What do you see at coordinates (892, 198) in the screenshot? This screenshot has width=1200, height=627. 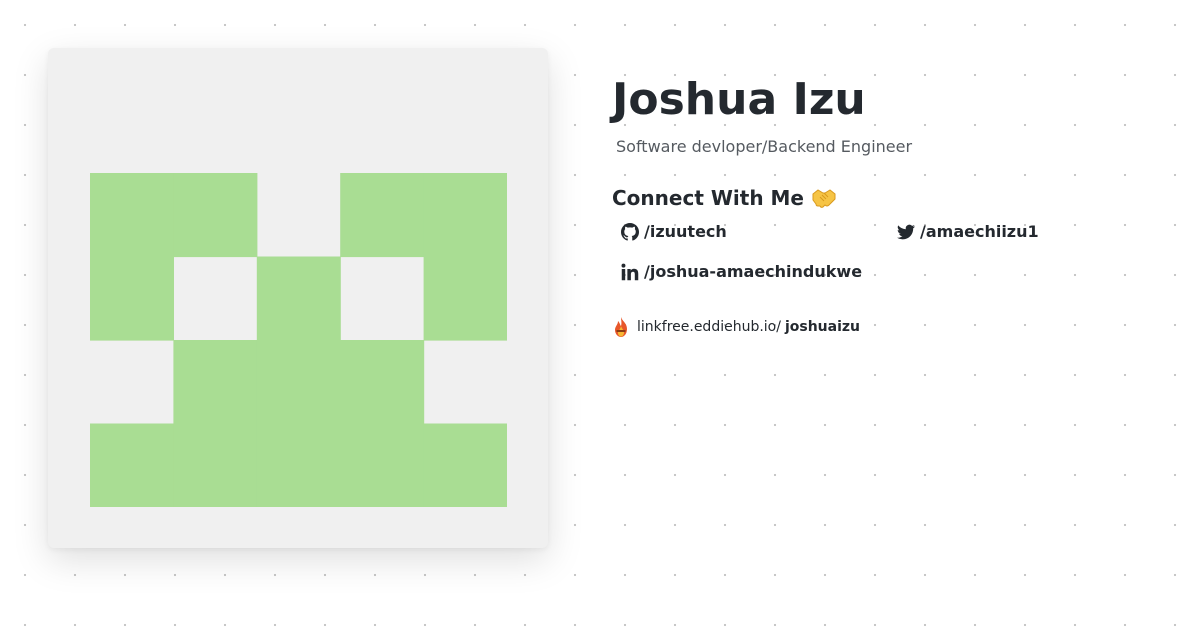 I see `connect-heading: Connect With Me` at bounding box center [892, 198].